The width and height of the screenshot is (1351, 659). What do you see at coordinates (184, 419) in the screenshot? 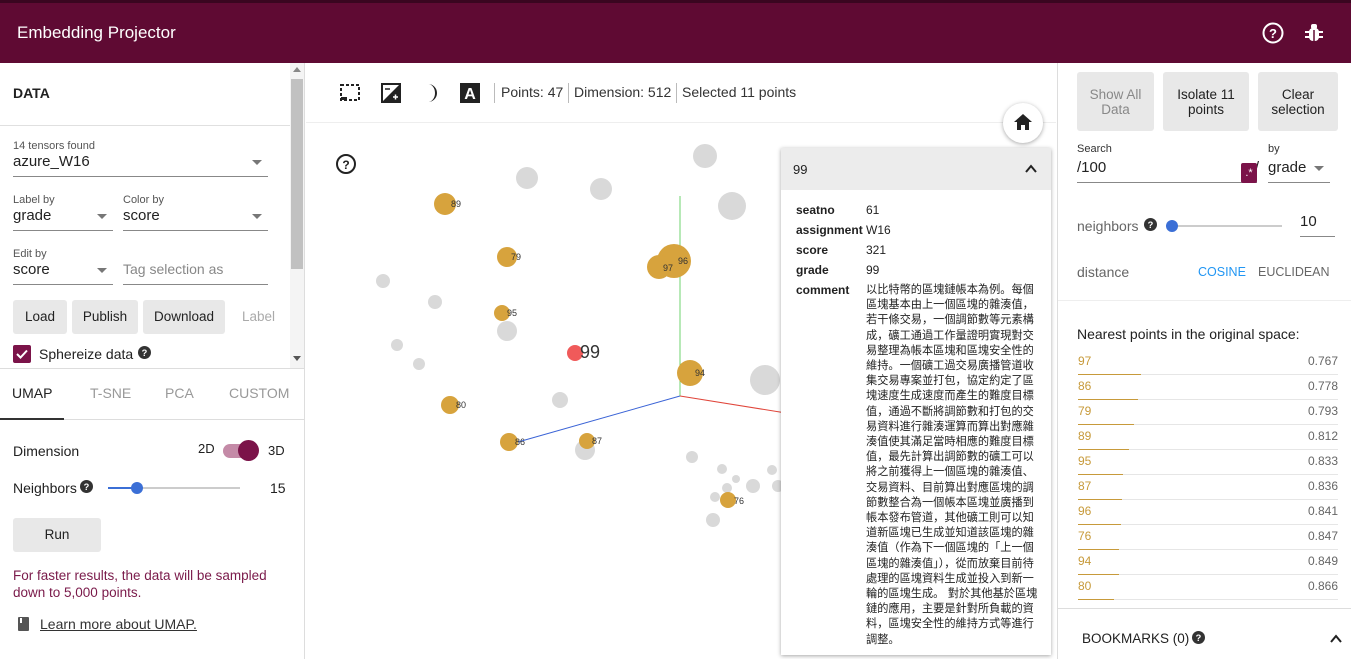
I see `tabs-bottom-line` at bounding box center [184, 419].